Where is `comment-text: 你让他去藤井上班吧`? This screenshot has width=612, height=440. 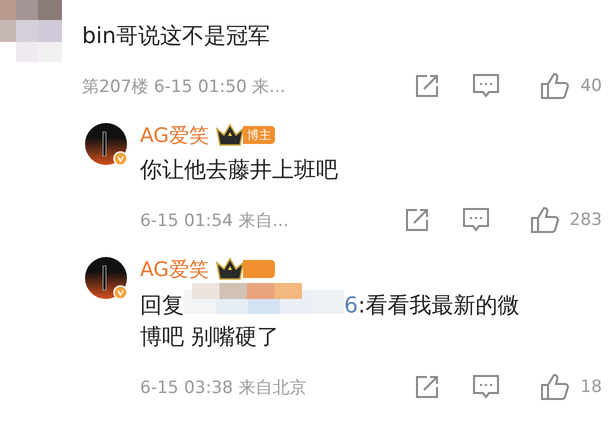 comment-text: 你让他去藤井上班吧 is located at coordinates (239, 171).